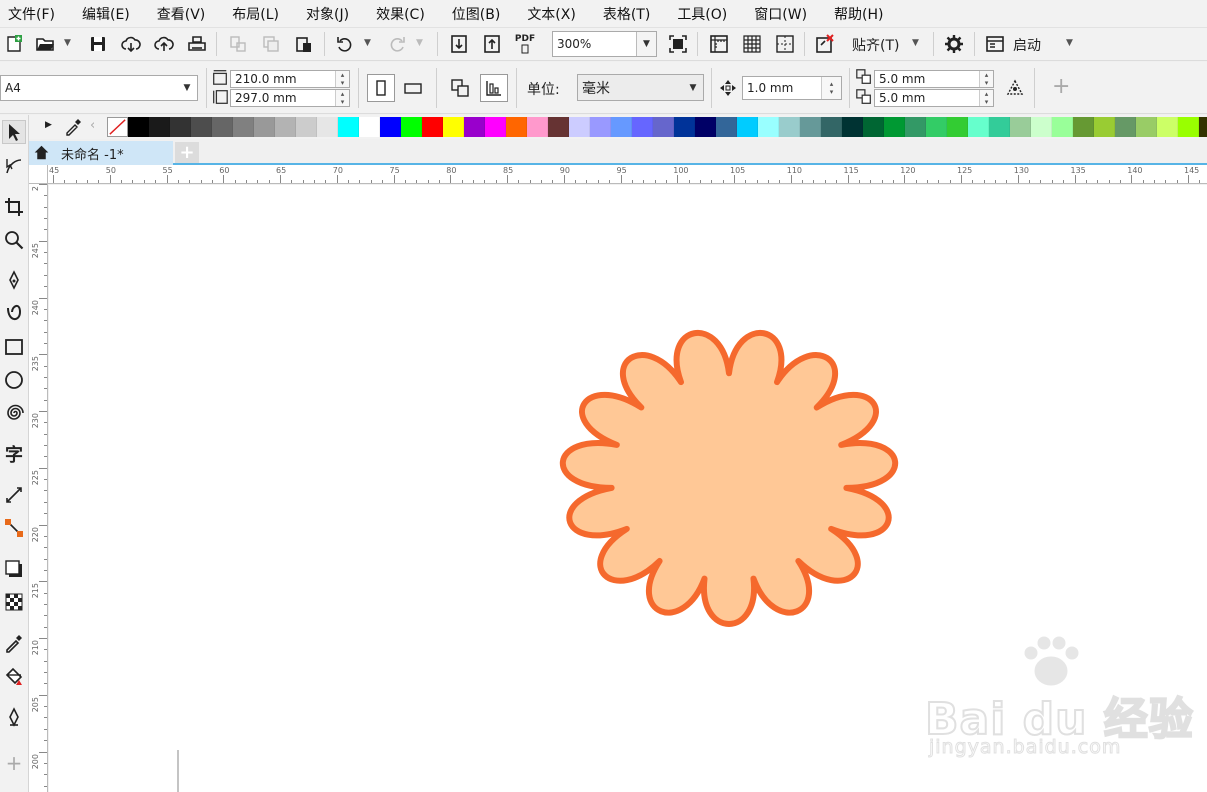  Describe the element at coordinates (413, 88) in the screenshot. I see `landscape-orientation-icon` at that location.